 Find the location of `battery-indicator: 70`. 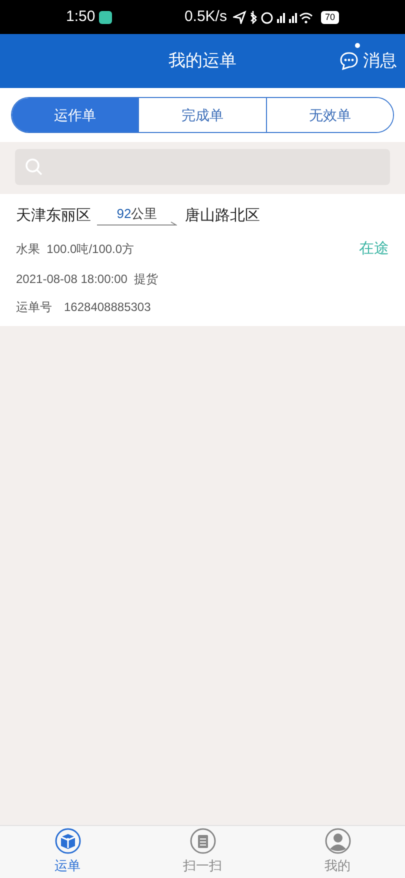

battery-indicator: 70 is located at coordinates (329, 17).